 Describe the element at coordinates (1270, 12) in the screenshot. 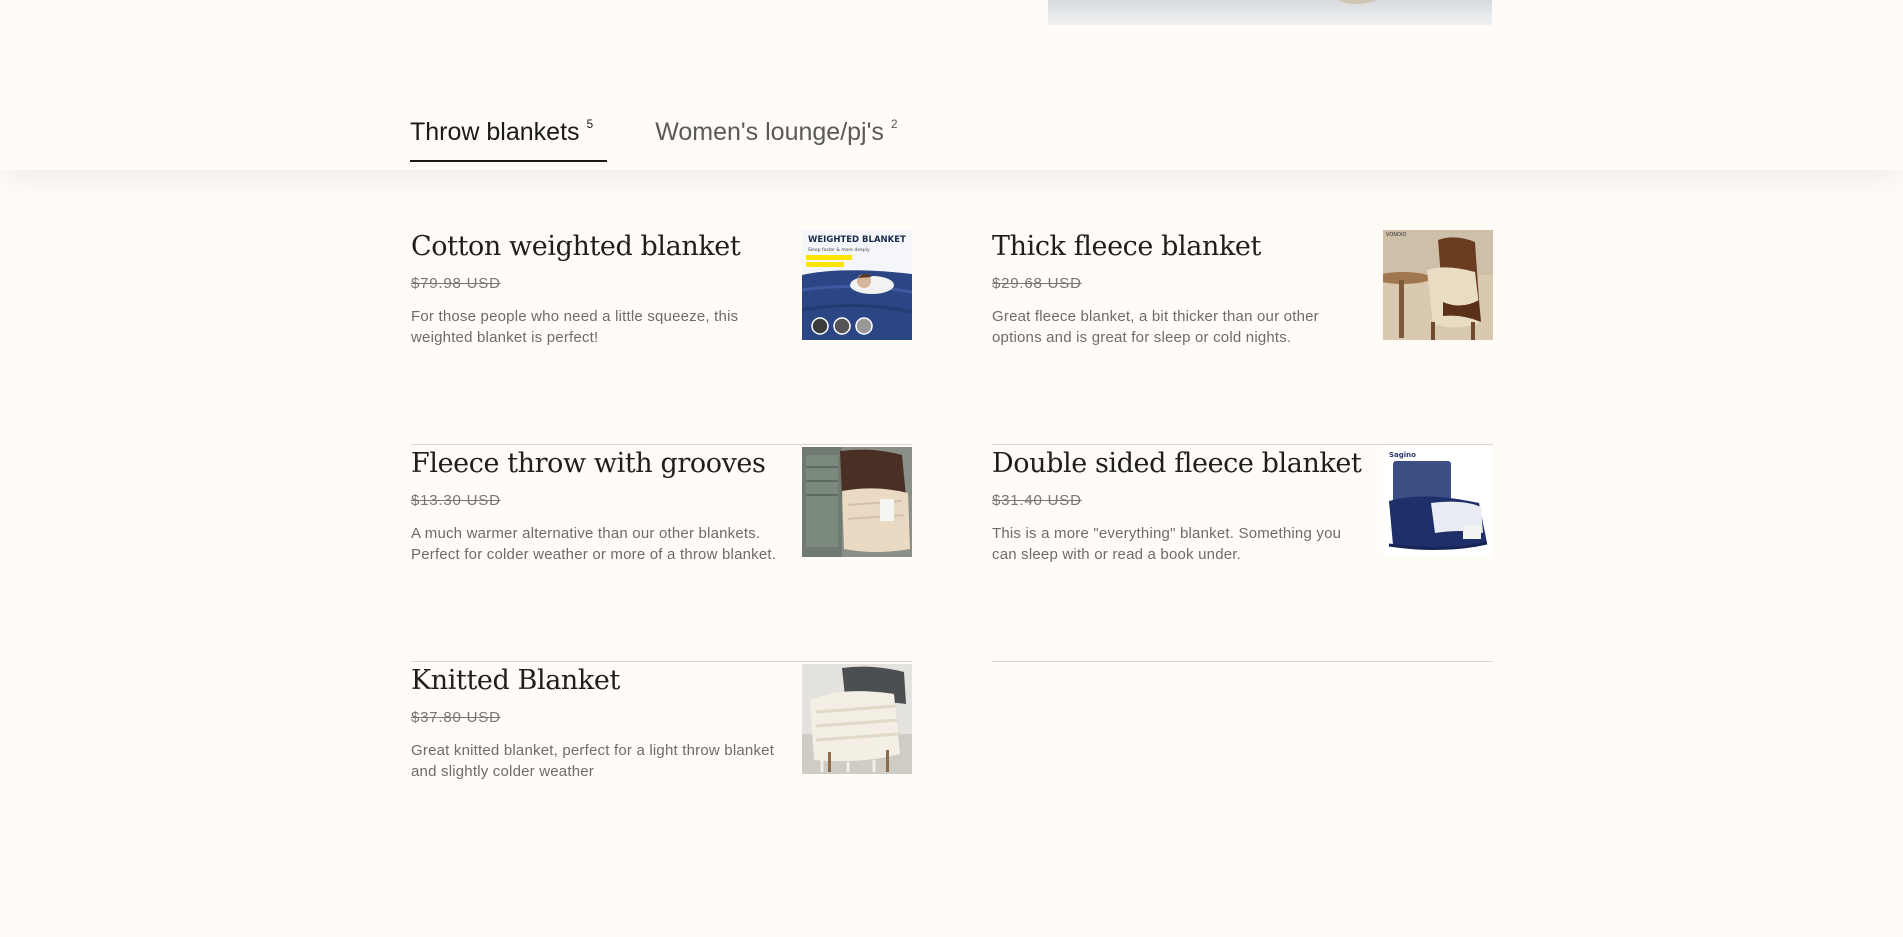

I see `hero-image-bottom` at that location.